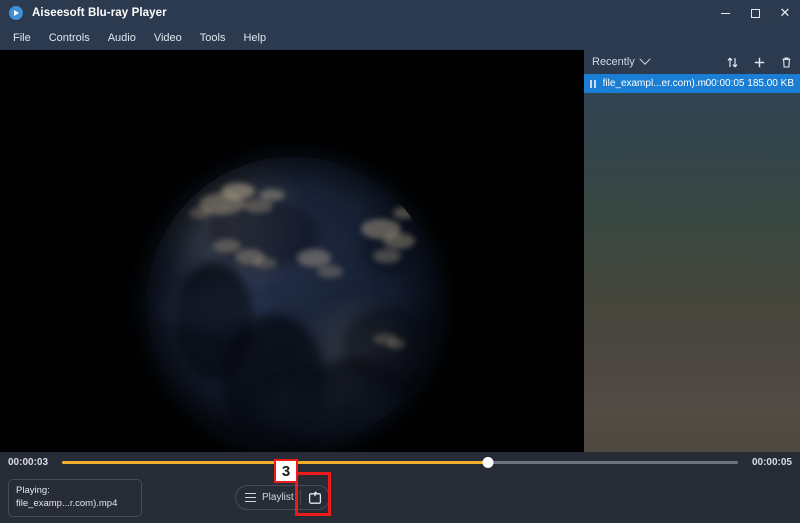 This screenshot has width=800, height=523. What do you see at coordinates (732, 62) in the screenshot?
I see `sort-icon` at bounding box center [732, 62].